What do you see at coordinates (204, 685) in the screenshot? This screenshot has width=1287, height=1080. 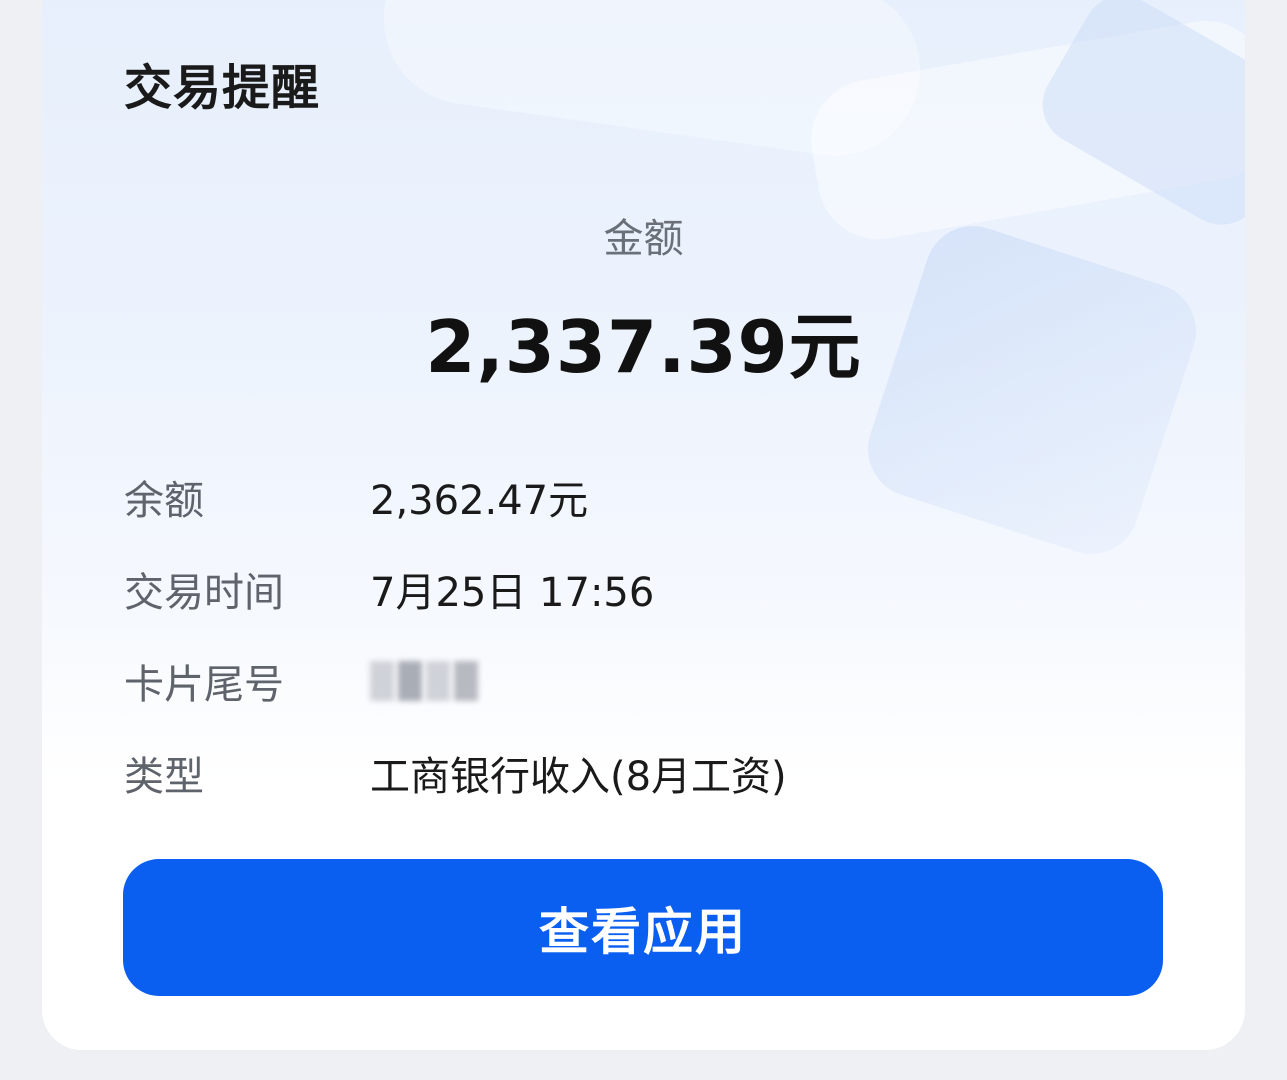 I see `card-tail-number-label: 卡片尾号` at bounding box center [204, 685].